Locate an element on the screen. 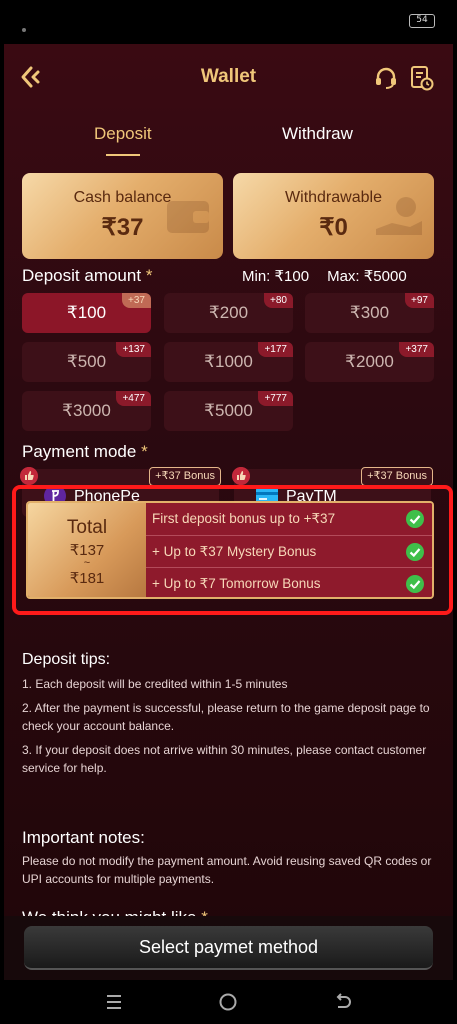 The width and height of the screenshot is (457, 1024). amount-value: ₹300 is located at coordinates (369, 312).